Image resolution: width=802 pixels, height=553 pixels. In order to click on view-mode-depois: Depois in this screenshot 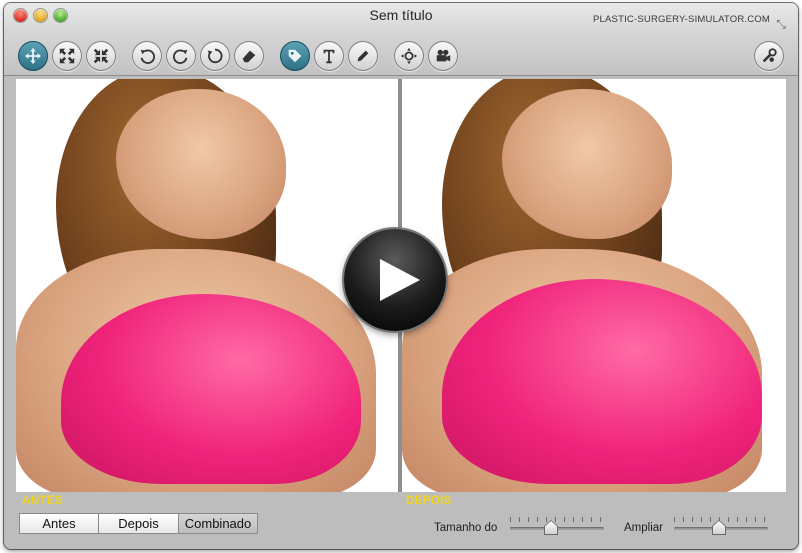, I will do `click(138, 523)`.